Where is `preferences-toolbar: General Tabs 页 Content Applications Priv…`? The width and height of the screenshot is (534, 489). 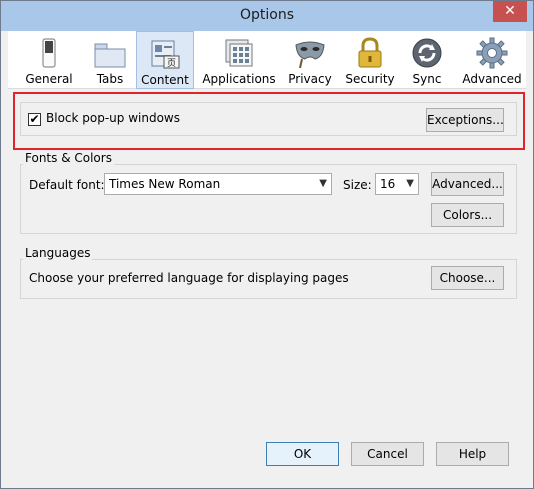 preferences-toolbar: General Tabs 页 Content Applications Priv… is located at coordinates (267, 60).